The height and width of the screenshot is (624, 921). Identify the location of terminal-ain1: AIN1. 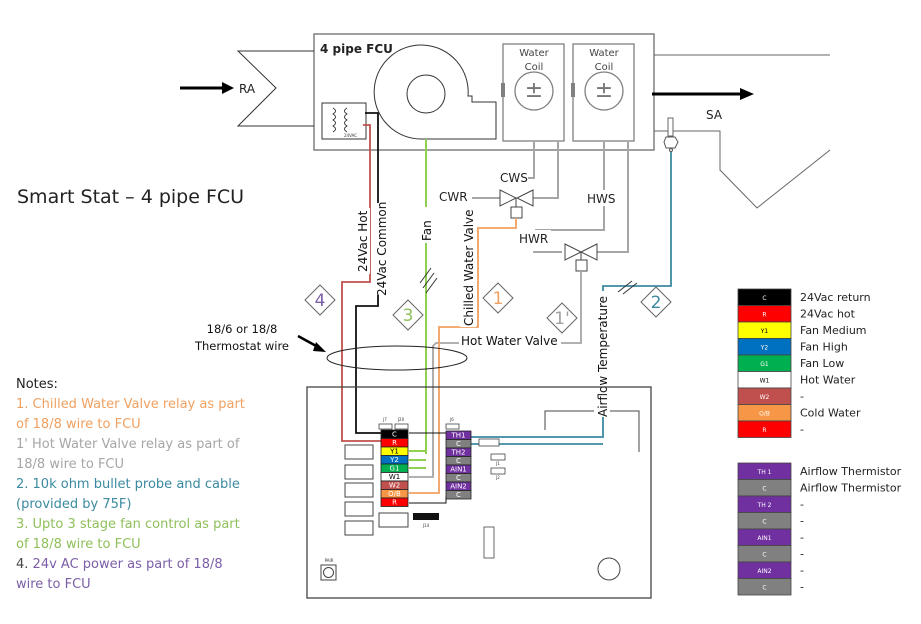
(458, 469).